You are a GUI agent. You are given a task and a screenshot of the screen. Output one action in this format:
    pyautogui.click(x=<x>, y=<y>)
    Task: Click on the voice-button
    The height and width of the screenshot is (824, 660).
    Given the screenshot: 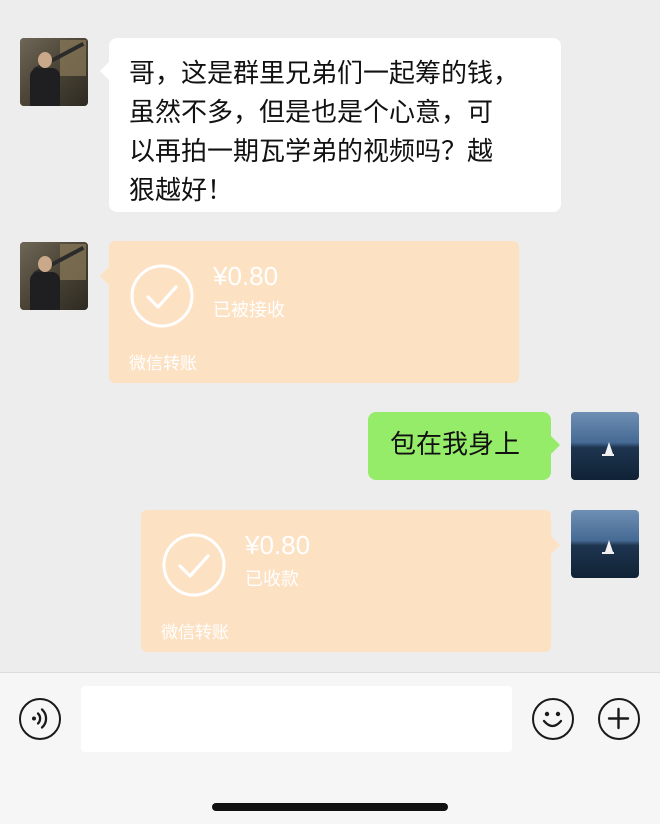 What is the action you would take?
    pyautogui.click(x=40, y=719)
    